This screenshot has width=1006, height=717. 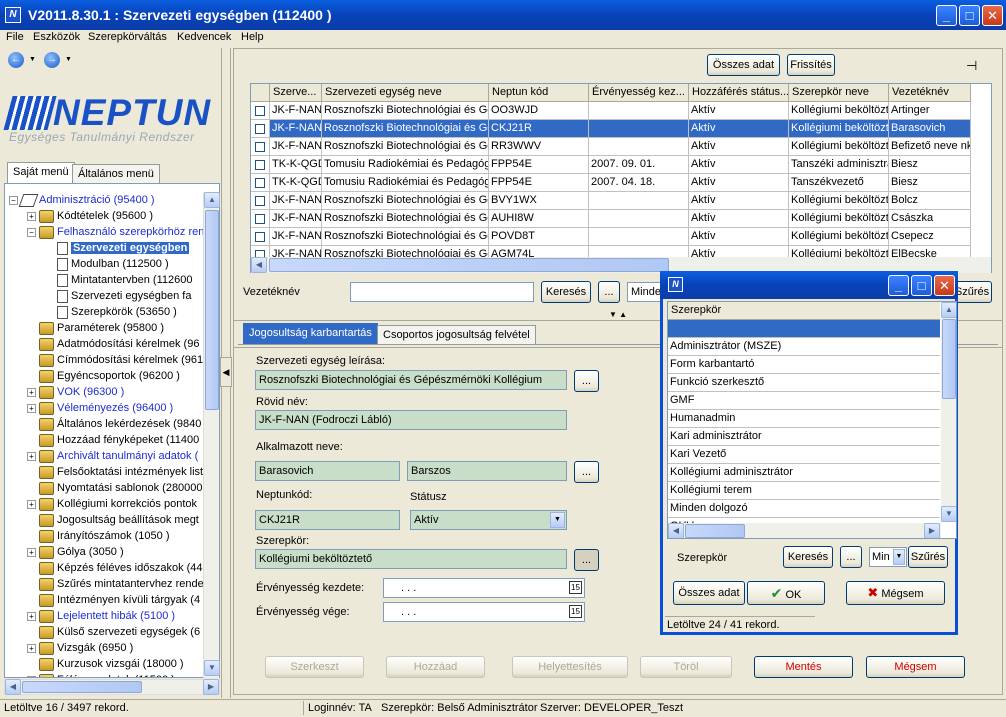 What do you see at coordinates (804, 311) in the screenshot?
I see `szerepkor-list-header: Szerepkör` at bounding box center [804, 311].